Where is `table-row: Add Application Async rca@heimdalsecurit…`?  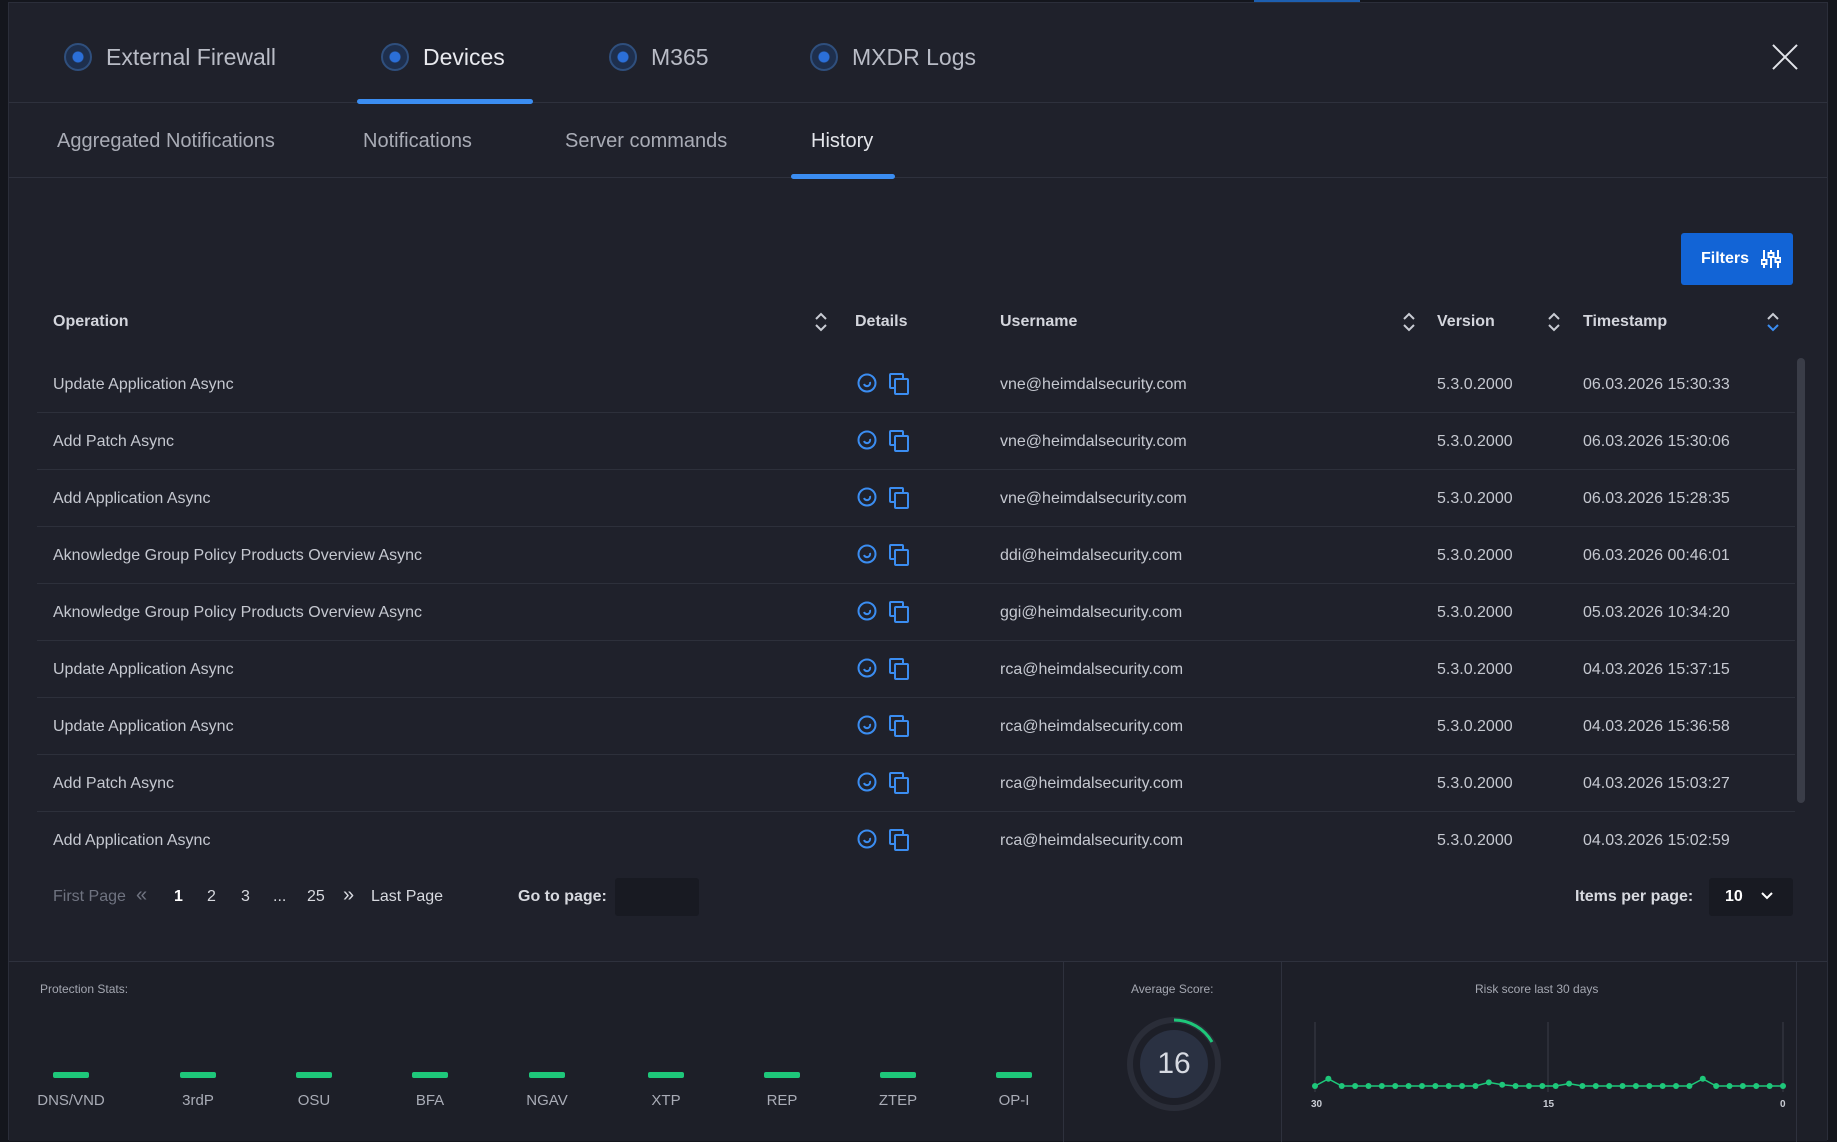
table-row: Add Application Async rca@heimdalsecurit… is located at coordinates (916, 840).